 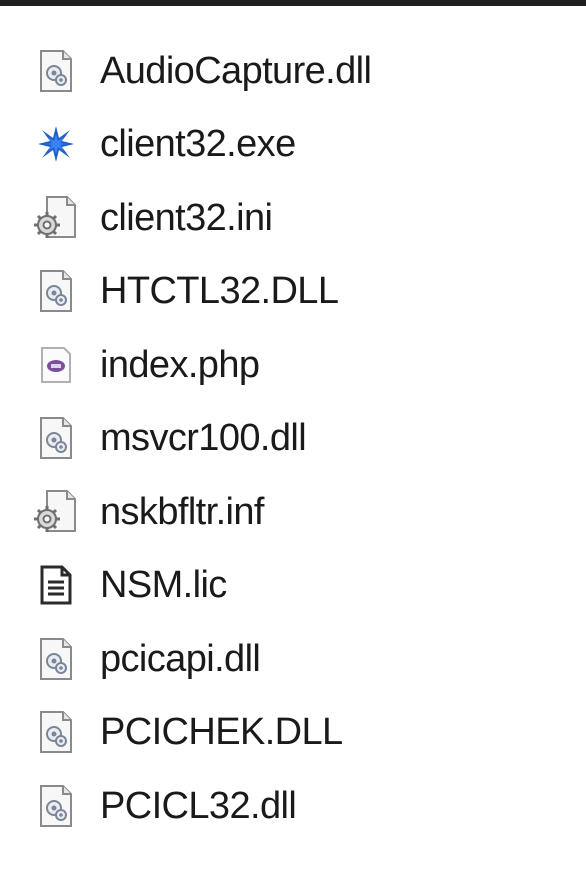 I want to click on file-name: msvcr100.dll, so click(x=203, y=438).